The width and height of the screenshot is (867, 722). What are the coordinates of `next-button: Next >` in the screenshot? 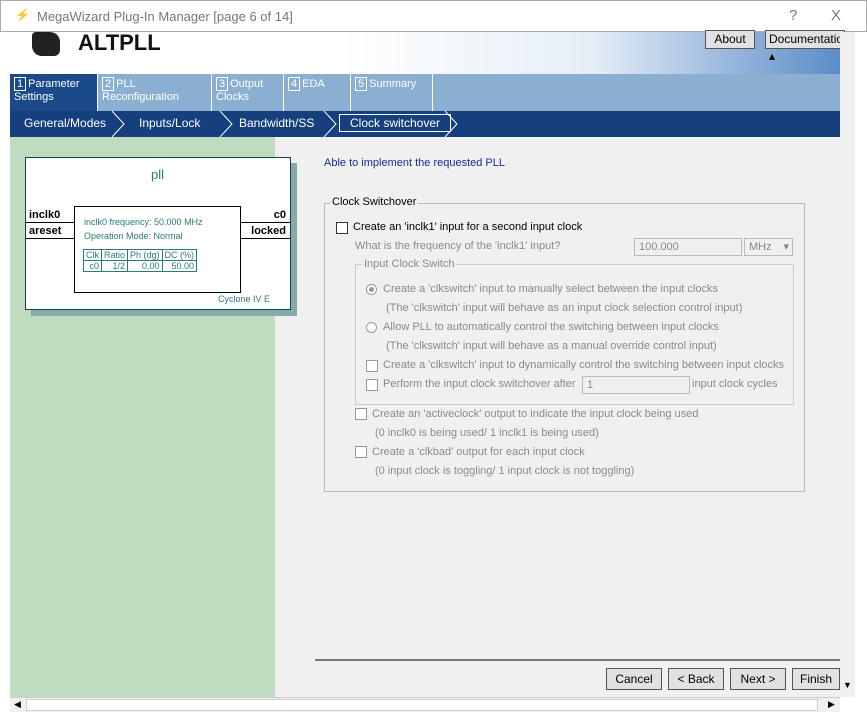 It's located at (758, 679).